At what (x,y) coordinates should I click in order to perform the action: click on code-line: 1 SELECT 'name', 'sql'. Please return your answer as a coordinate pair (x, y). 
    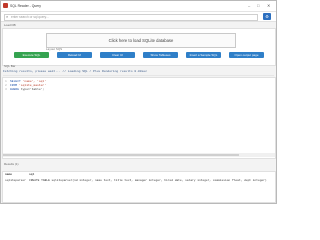
    Looking at the image, I should click on (26, 81).